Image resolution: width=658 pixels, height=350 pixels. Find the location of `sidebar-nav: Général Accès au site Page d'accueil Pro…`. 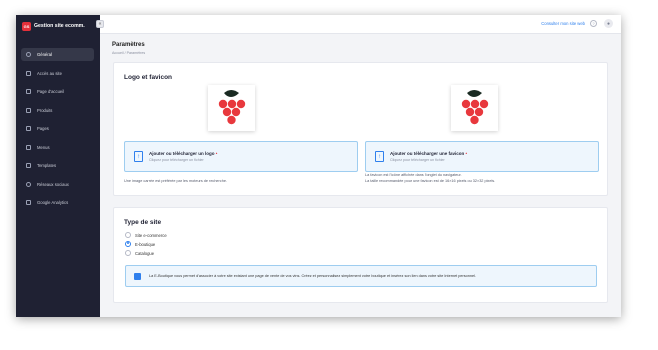

sidebar-nav: Général Accès au site Page d'accueil Pro… is located at coordinates (57, 131).